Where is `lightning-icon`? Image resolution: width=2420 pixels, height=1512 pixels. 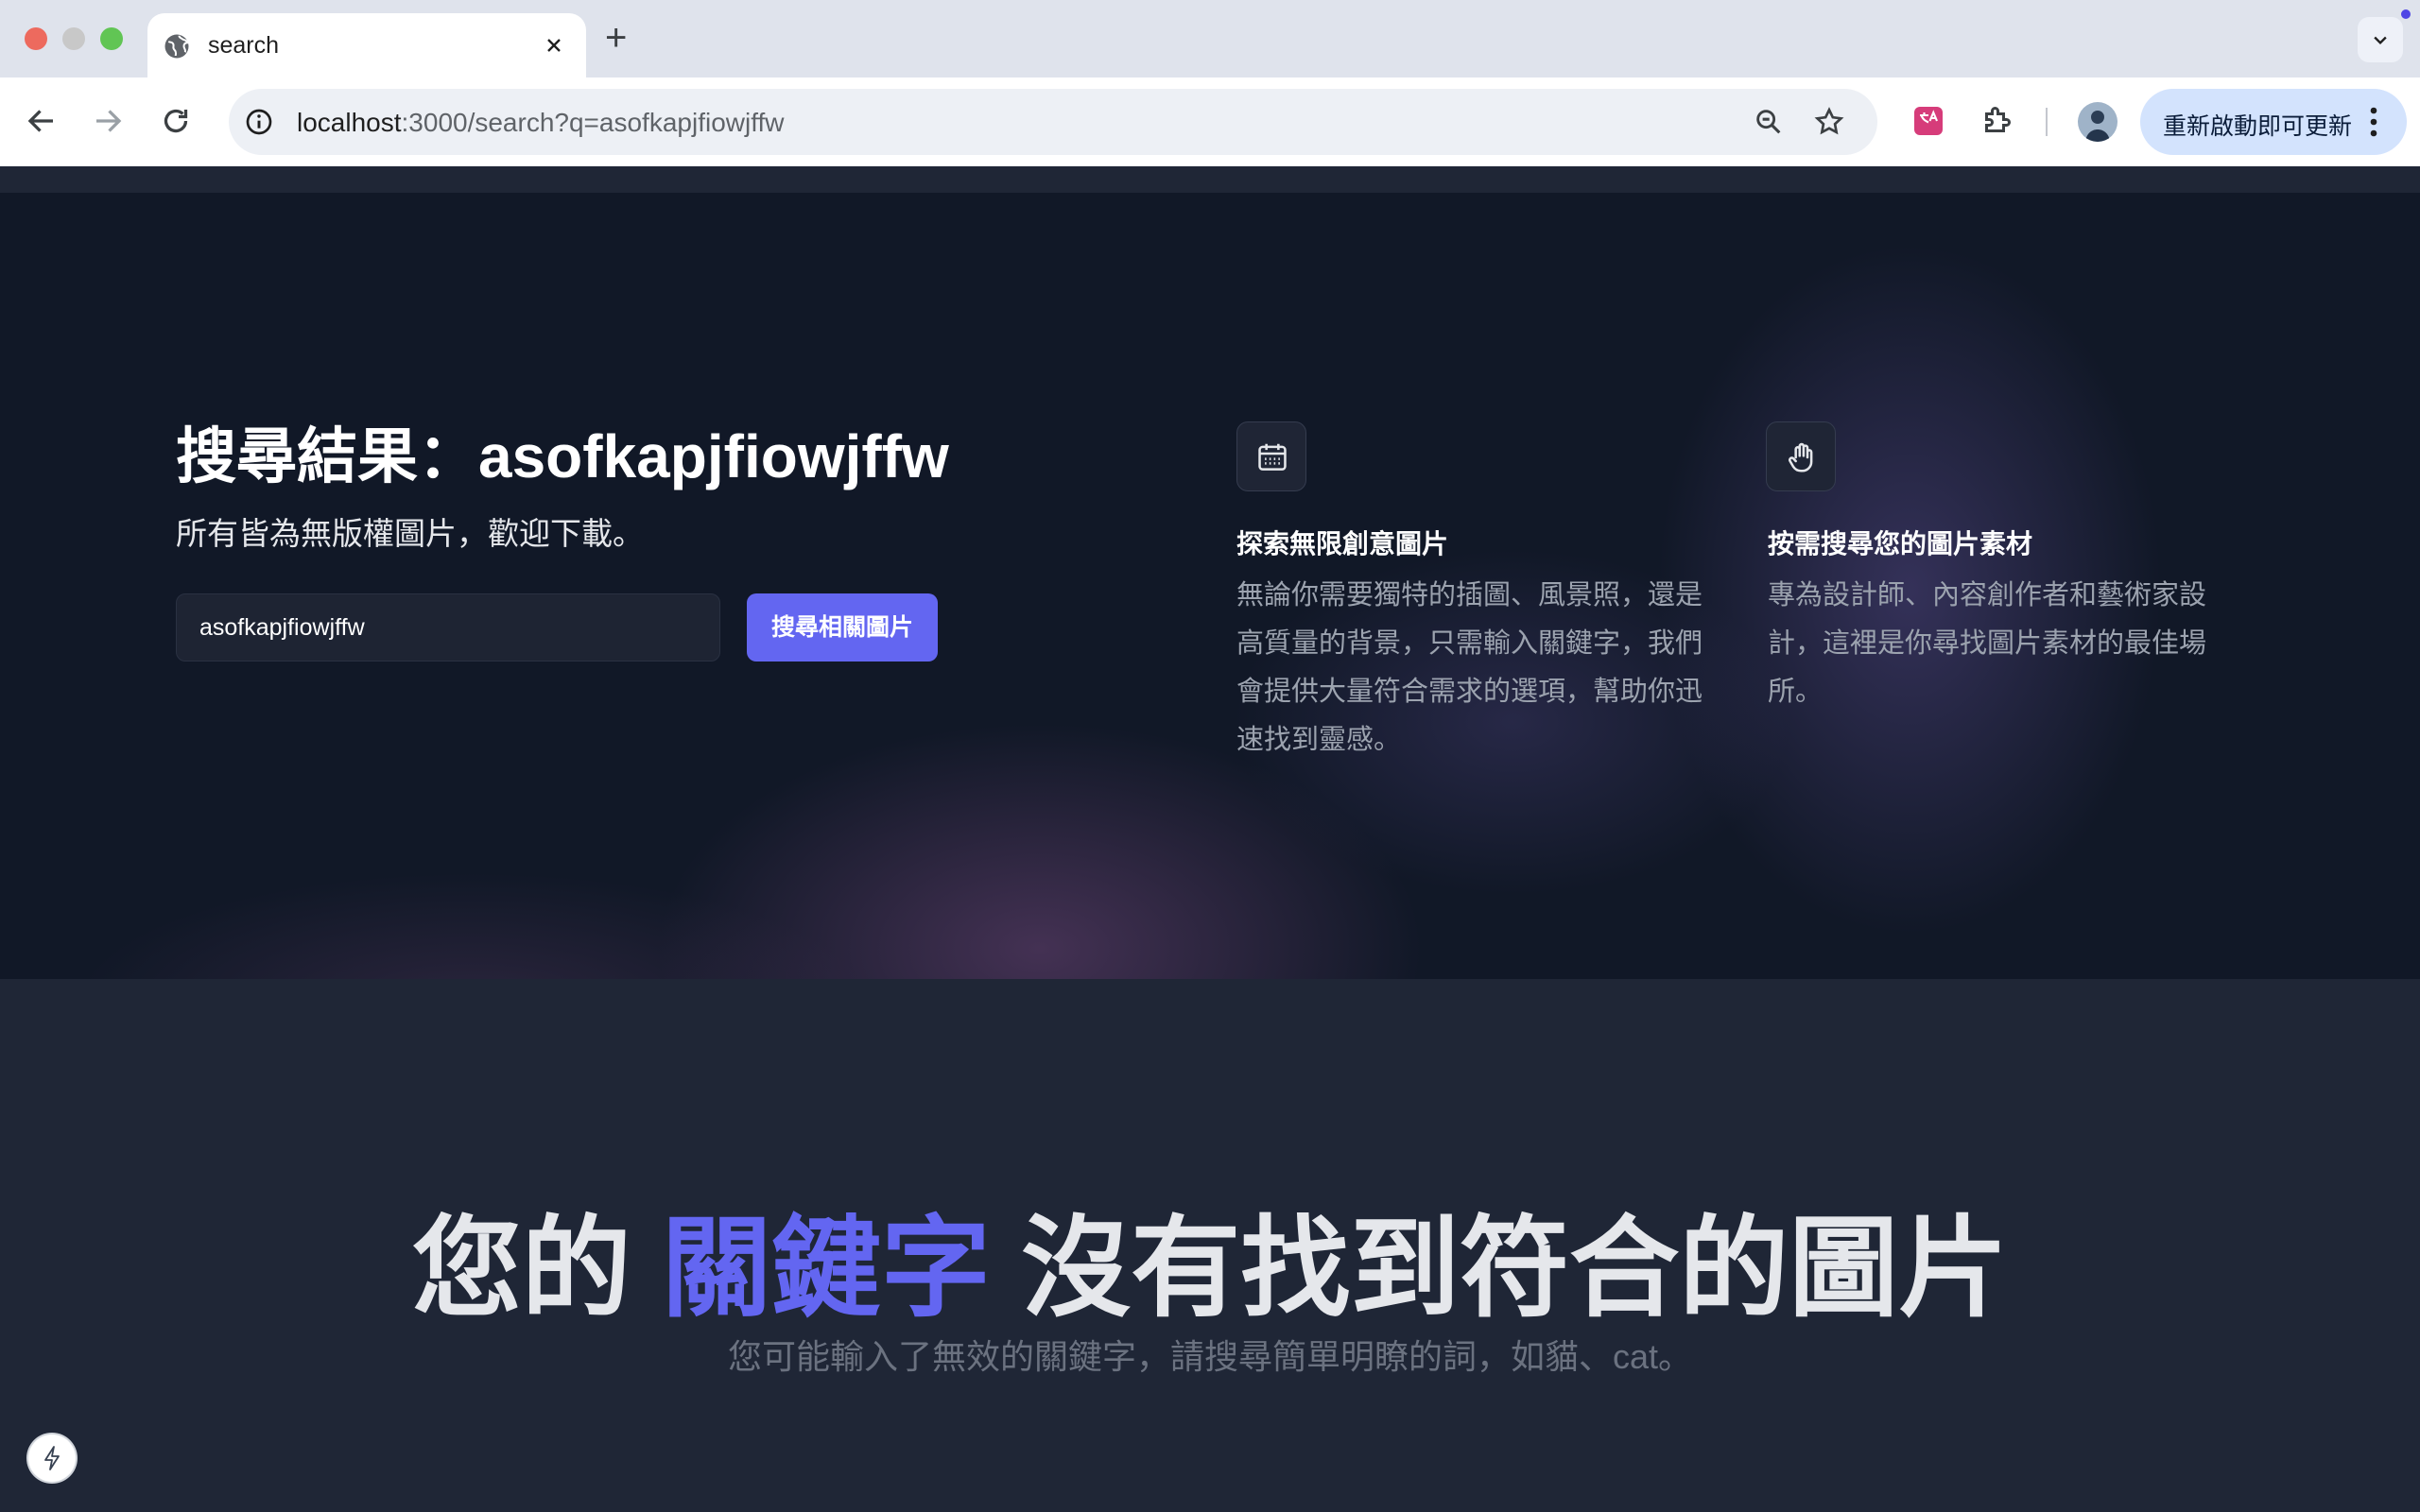
lightning-icon is located at coordinates (52, 1458).